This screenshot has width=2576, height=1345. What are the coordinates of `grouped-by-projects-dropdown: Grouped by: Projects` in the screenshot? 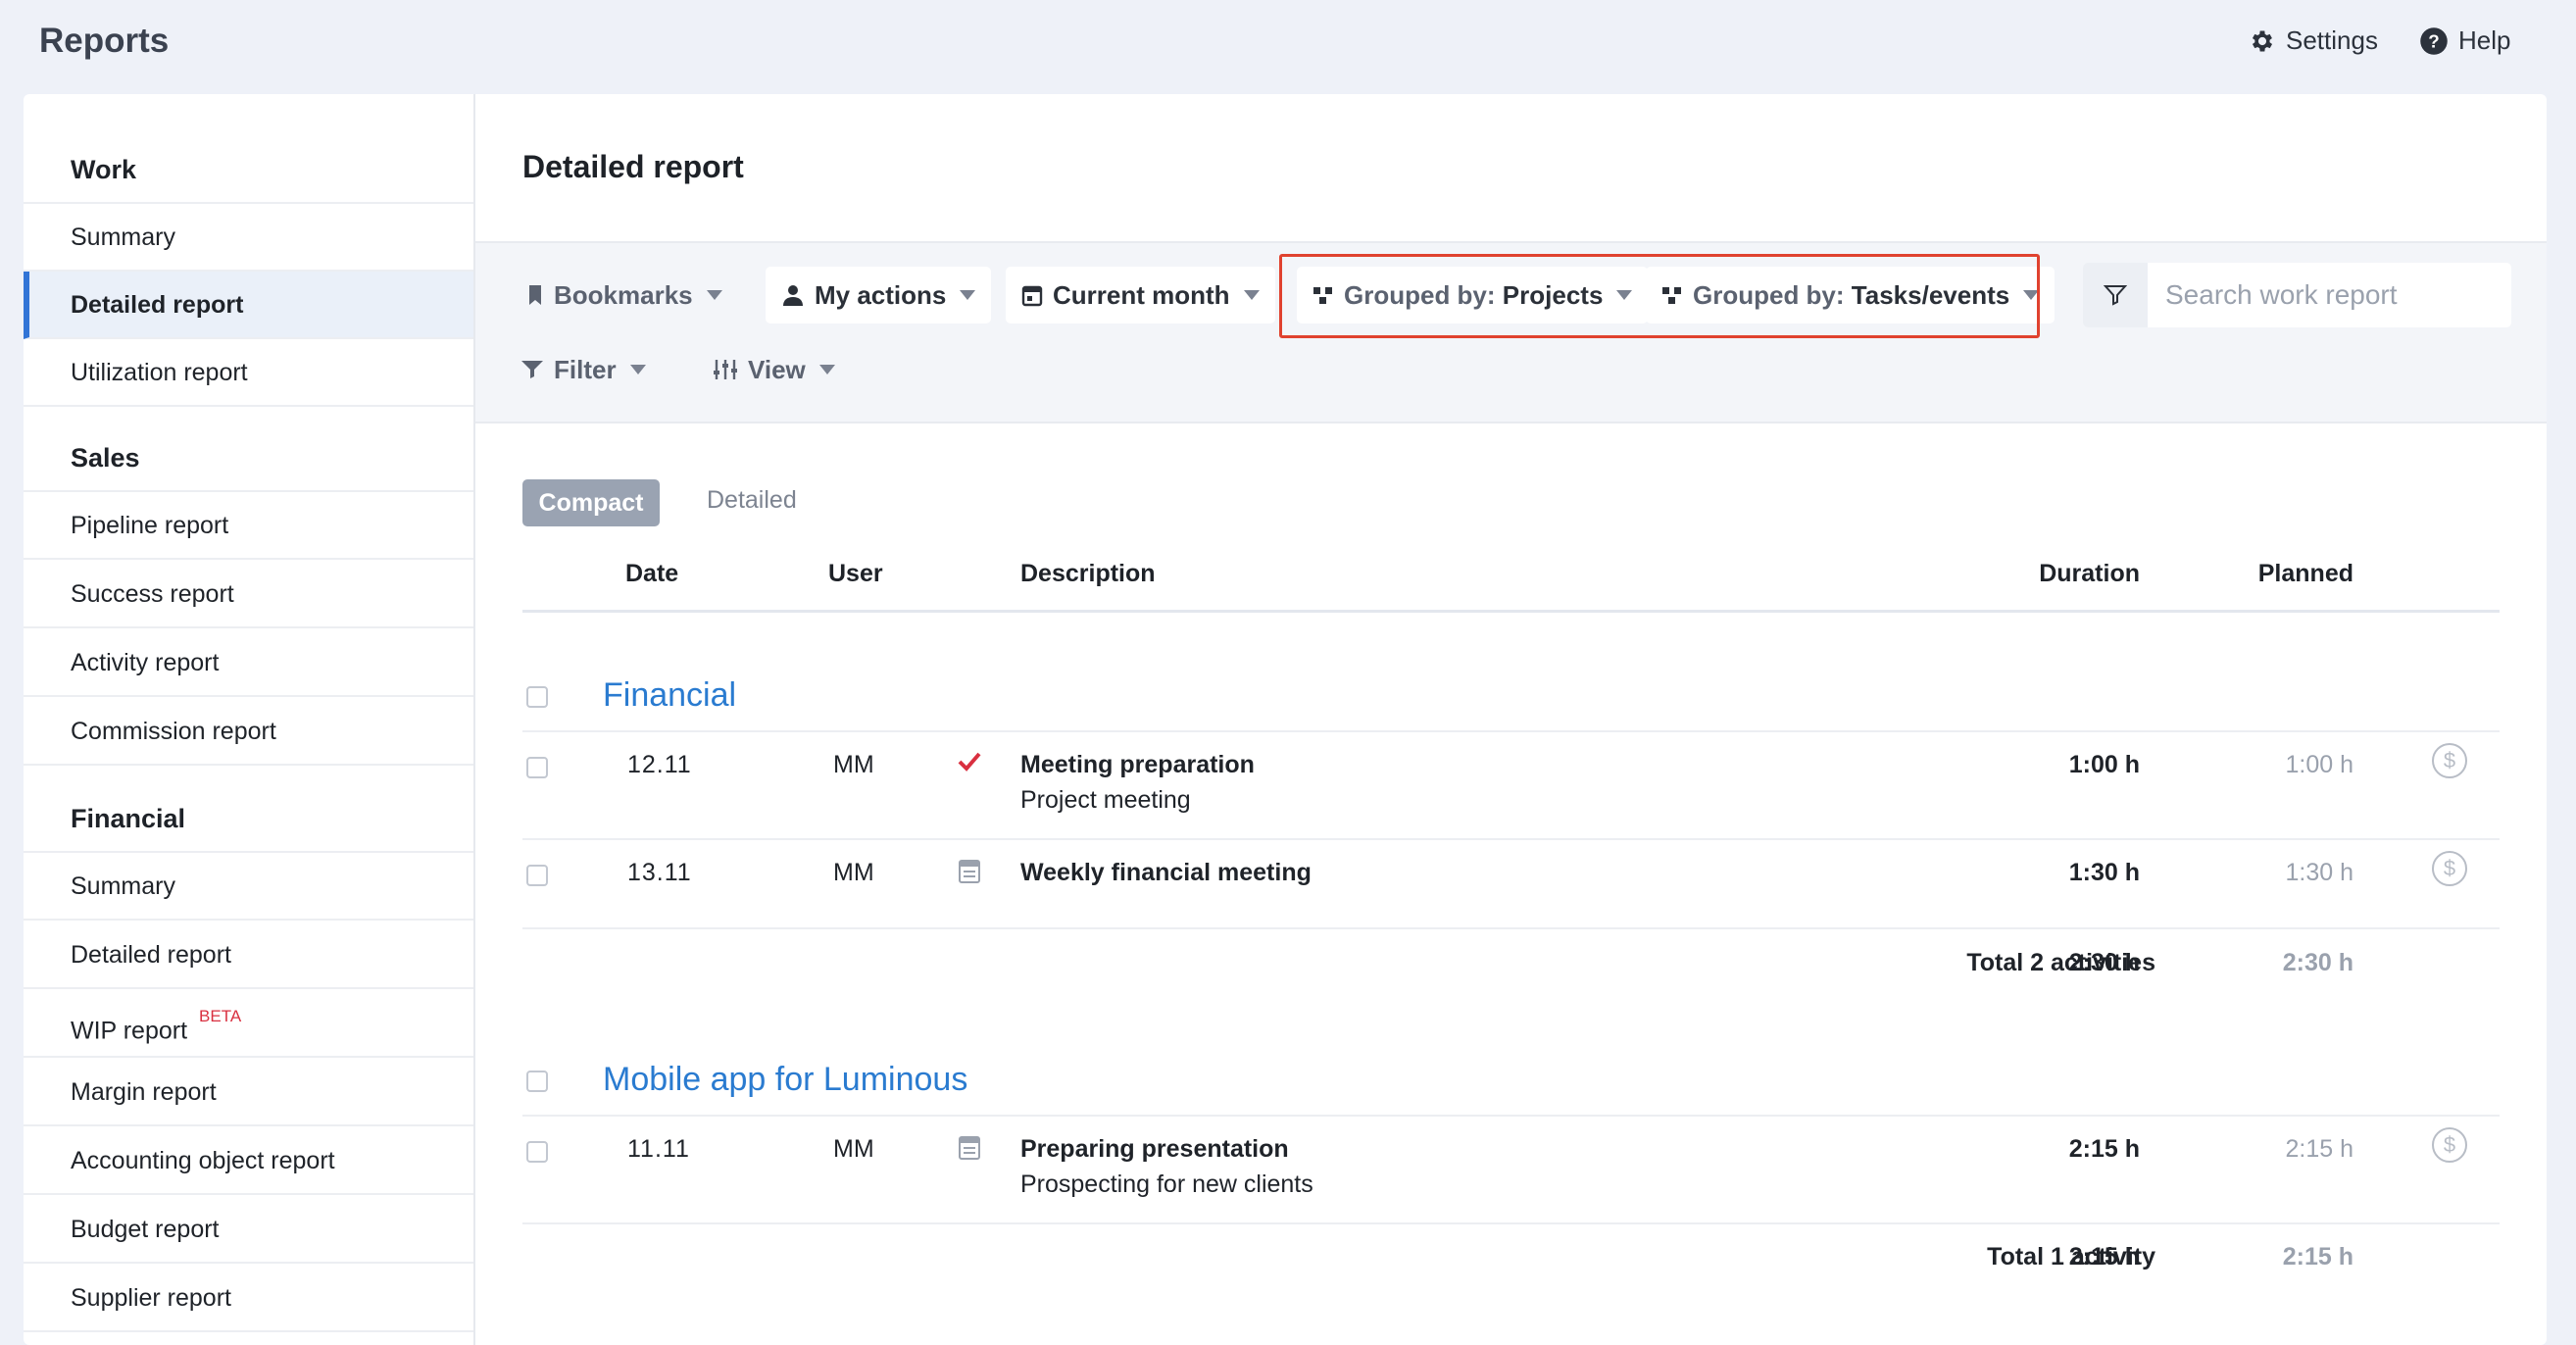 It's located at (1473, 295).